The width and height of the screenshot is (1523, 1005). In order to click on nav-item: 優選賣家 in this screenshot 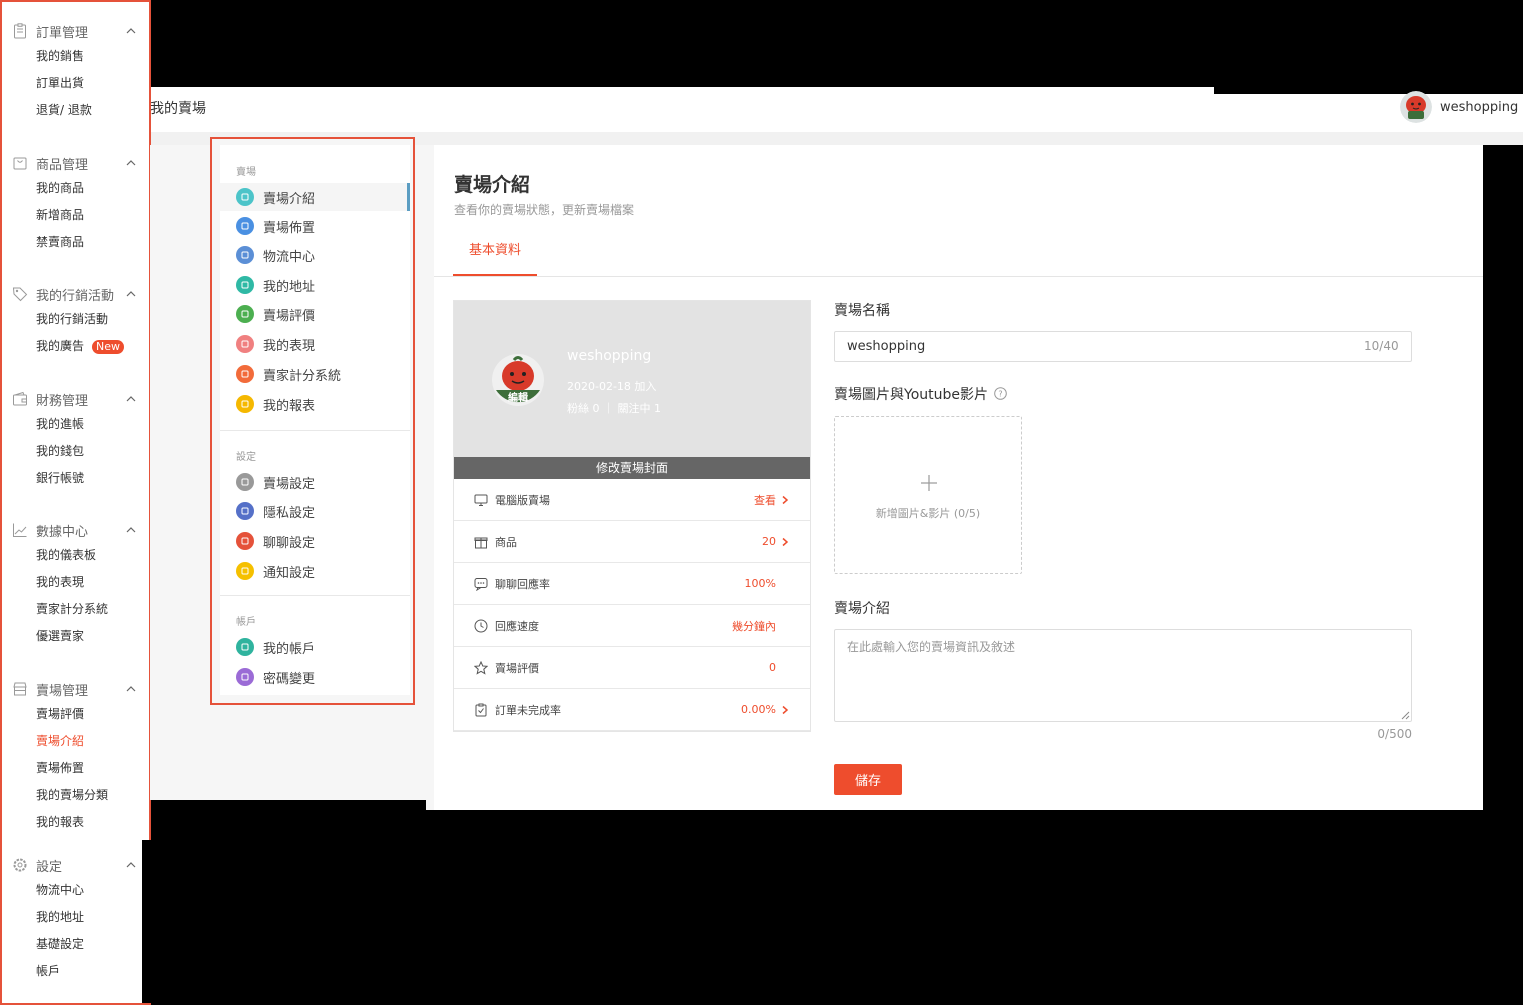, I will do `click(75, 636)`.